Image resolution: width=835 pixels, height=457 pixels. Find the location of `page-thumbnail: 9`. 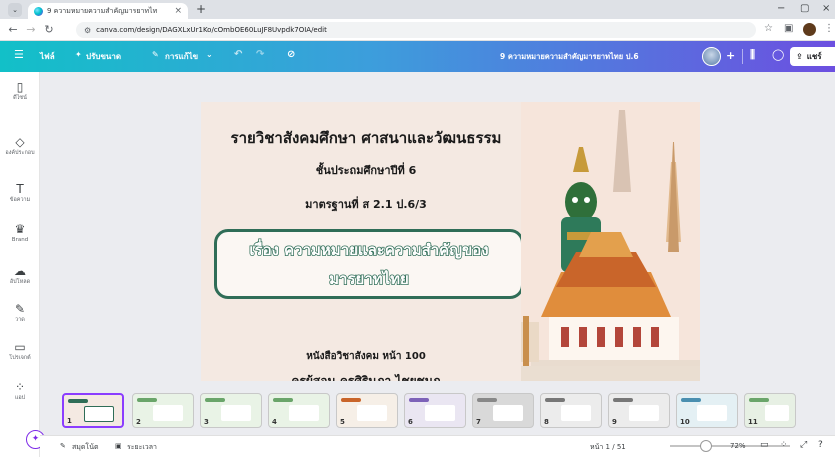

page-thumbnail: 9 is located at coordinates (639, 410).